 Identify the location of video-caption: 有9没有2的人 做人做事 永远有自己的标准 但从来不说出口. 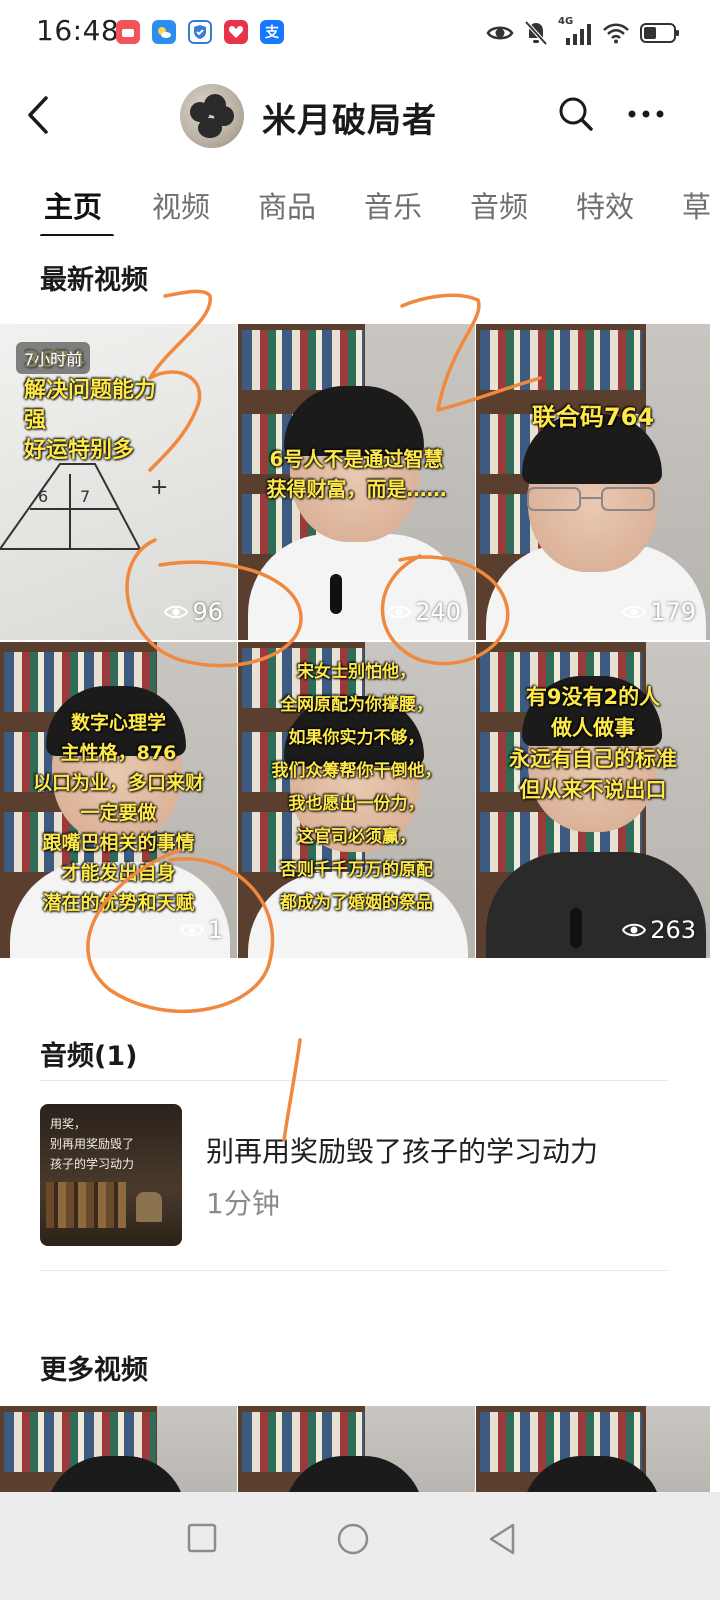
(593, 743).